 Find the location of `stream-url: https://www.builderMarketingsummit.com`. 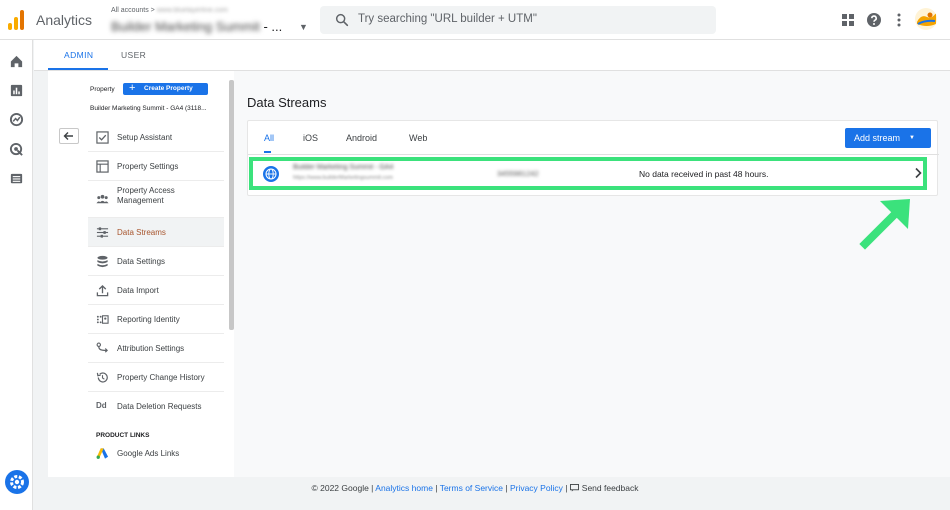

stream-url: https://www.builderMarketingsummit.com is located at coordinates (343, 178).